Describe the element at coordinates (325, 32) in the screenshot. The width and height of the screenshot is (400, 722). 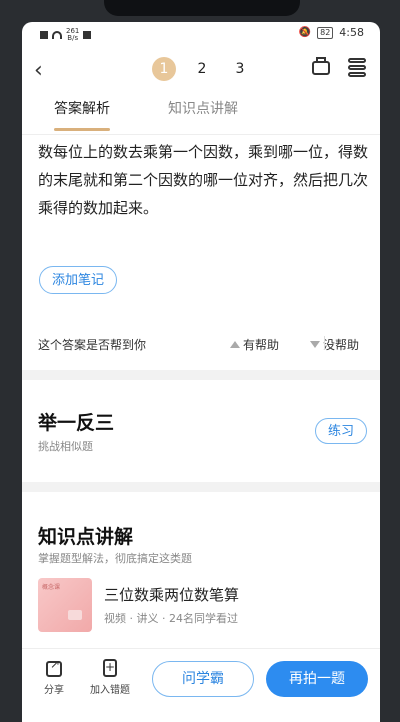
I see `battery-icon: 82` at that location.